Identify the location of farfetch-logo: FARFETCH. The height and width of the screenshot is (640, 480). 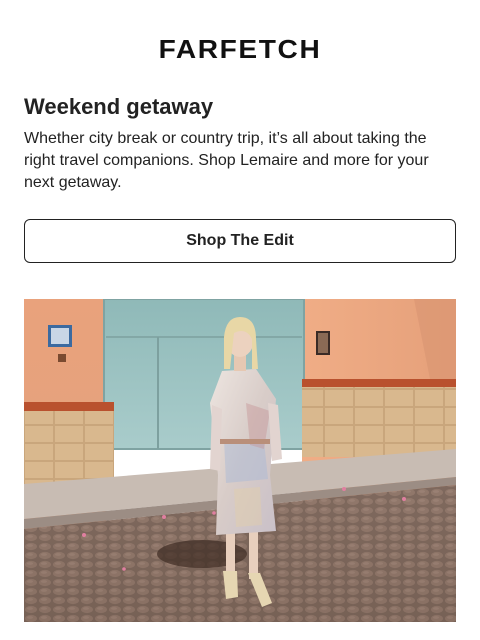
(240, 49).